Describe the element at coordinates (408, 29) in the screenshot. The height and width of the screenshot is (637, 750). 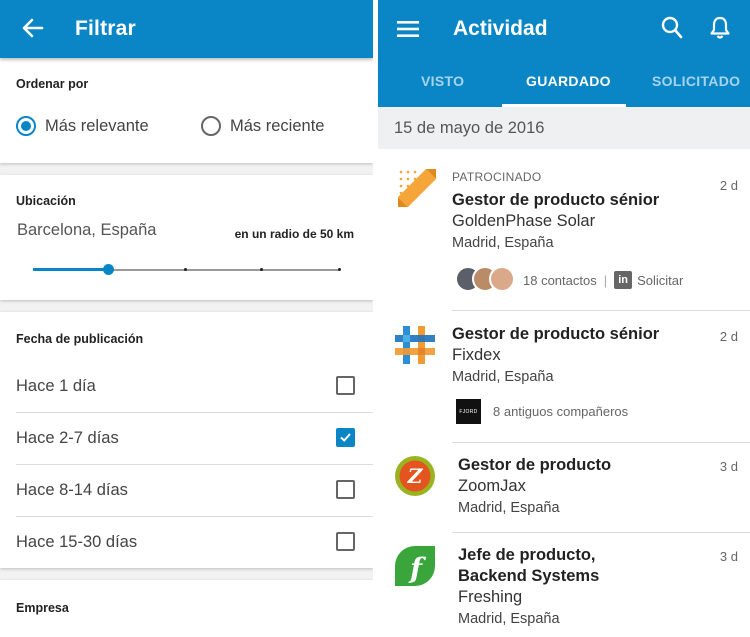
I see `hamburger-menu-icon` at that location.